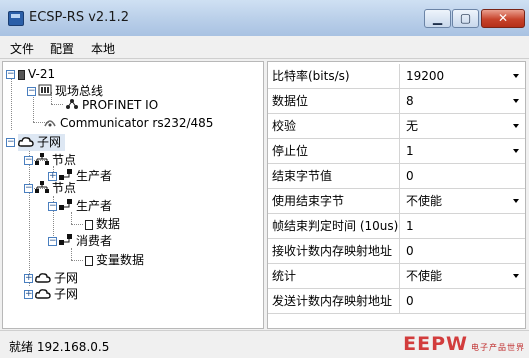 The image size is (529, 358). Describe the element at coordinates (437, 18) in the screenshot. I see `minimize-button: ▁` at that location.